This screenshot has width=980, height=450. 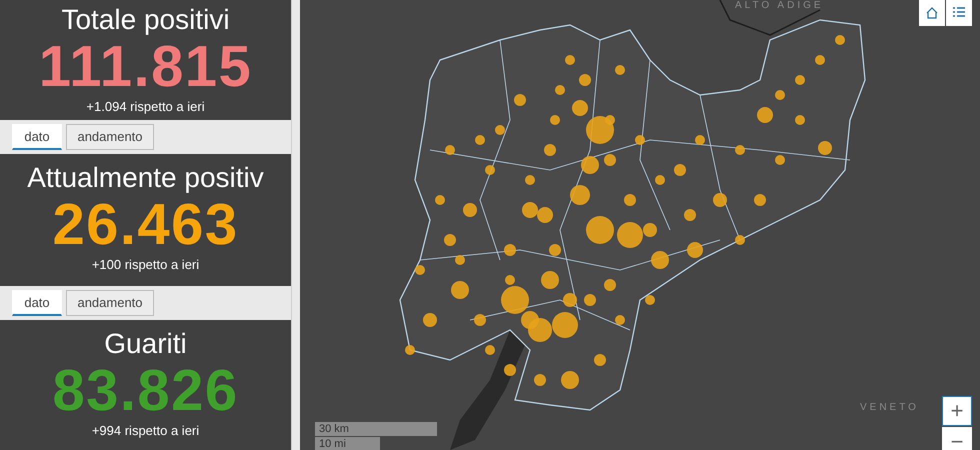 What do you see at coordinates (779, 5) in the screenshot?
I see `region-label: ALTO ADIGE` at bounding box center [779, 5].